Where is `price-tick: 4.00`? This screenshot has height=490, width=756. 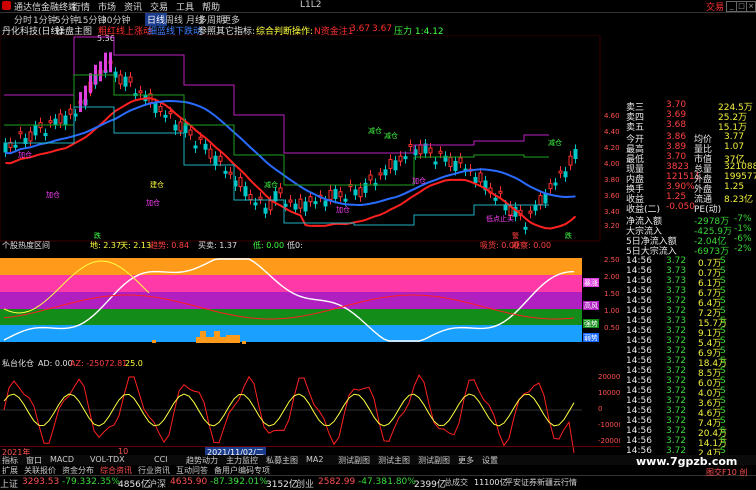
price-tick: 4.00 is located at coordinates (612, 164).